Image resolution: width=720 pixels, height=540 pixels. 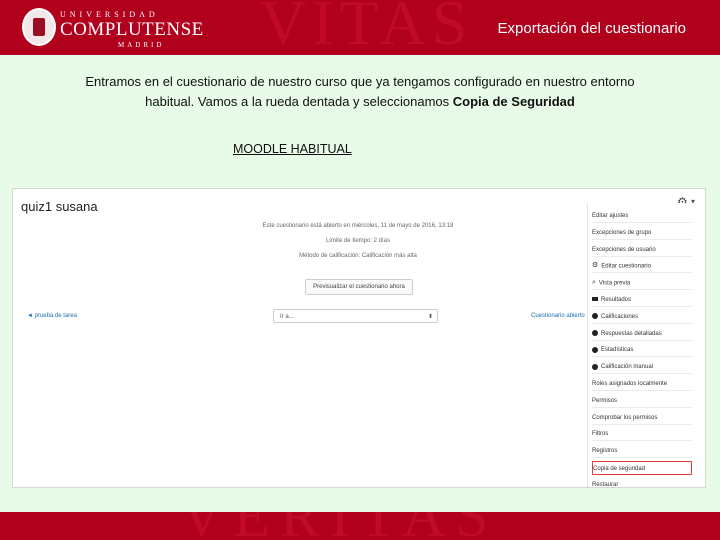 What do you see at coordinates (292, 149) in the screenshot?
I see `section-subtitle: MOODLE HABITUAL` at bounding box center [292, 149].